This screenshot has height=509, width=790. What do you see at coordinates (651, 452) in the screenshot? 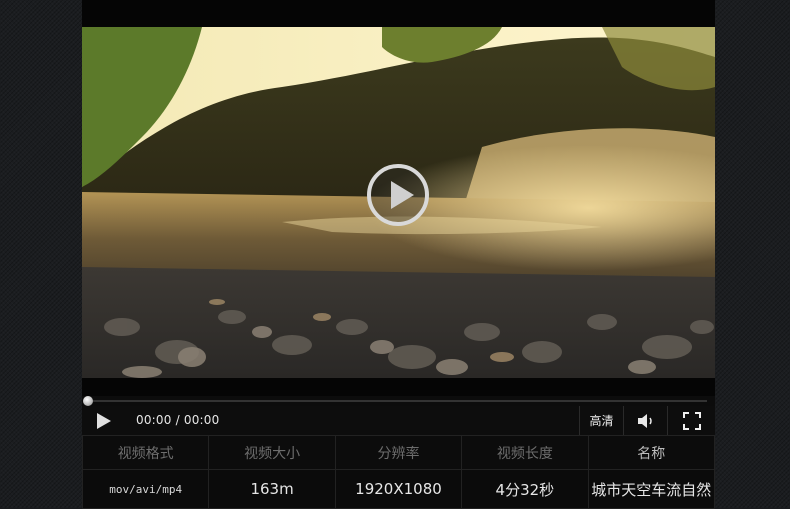
I see `header-name: 名称` at bounding box center [651, 452].